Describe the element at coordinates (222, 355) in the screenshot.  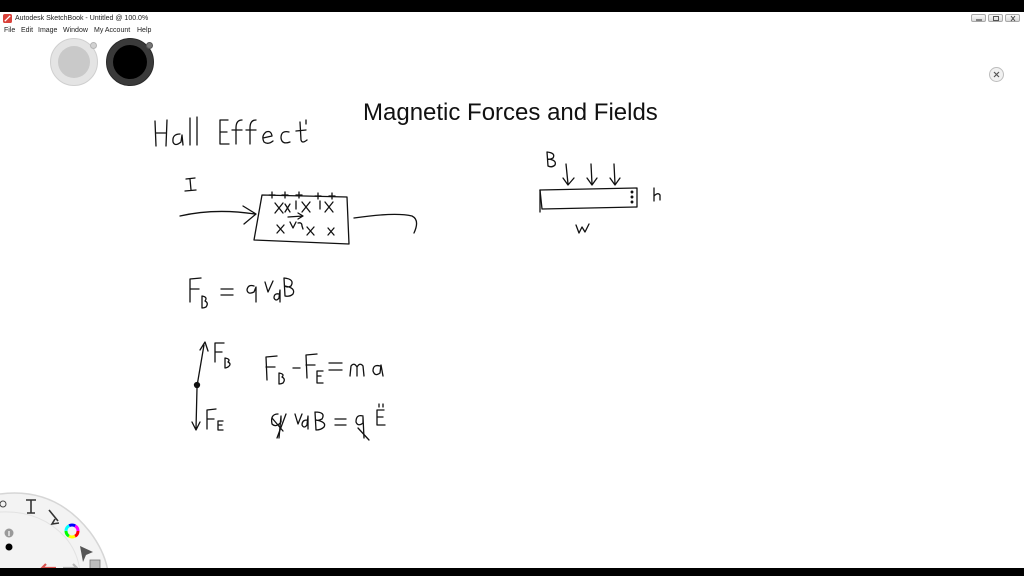
I see `label-fb-diagram` at that location.